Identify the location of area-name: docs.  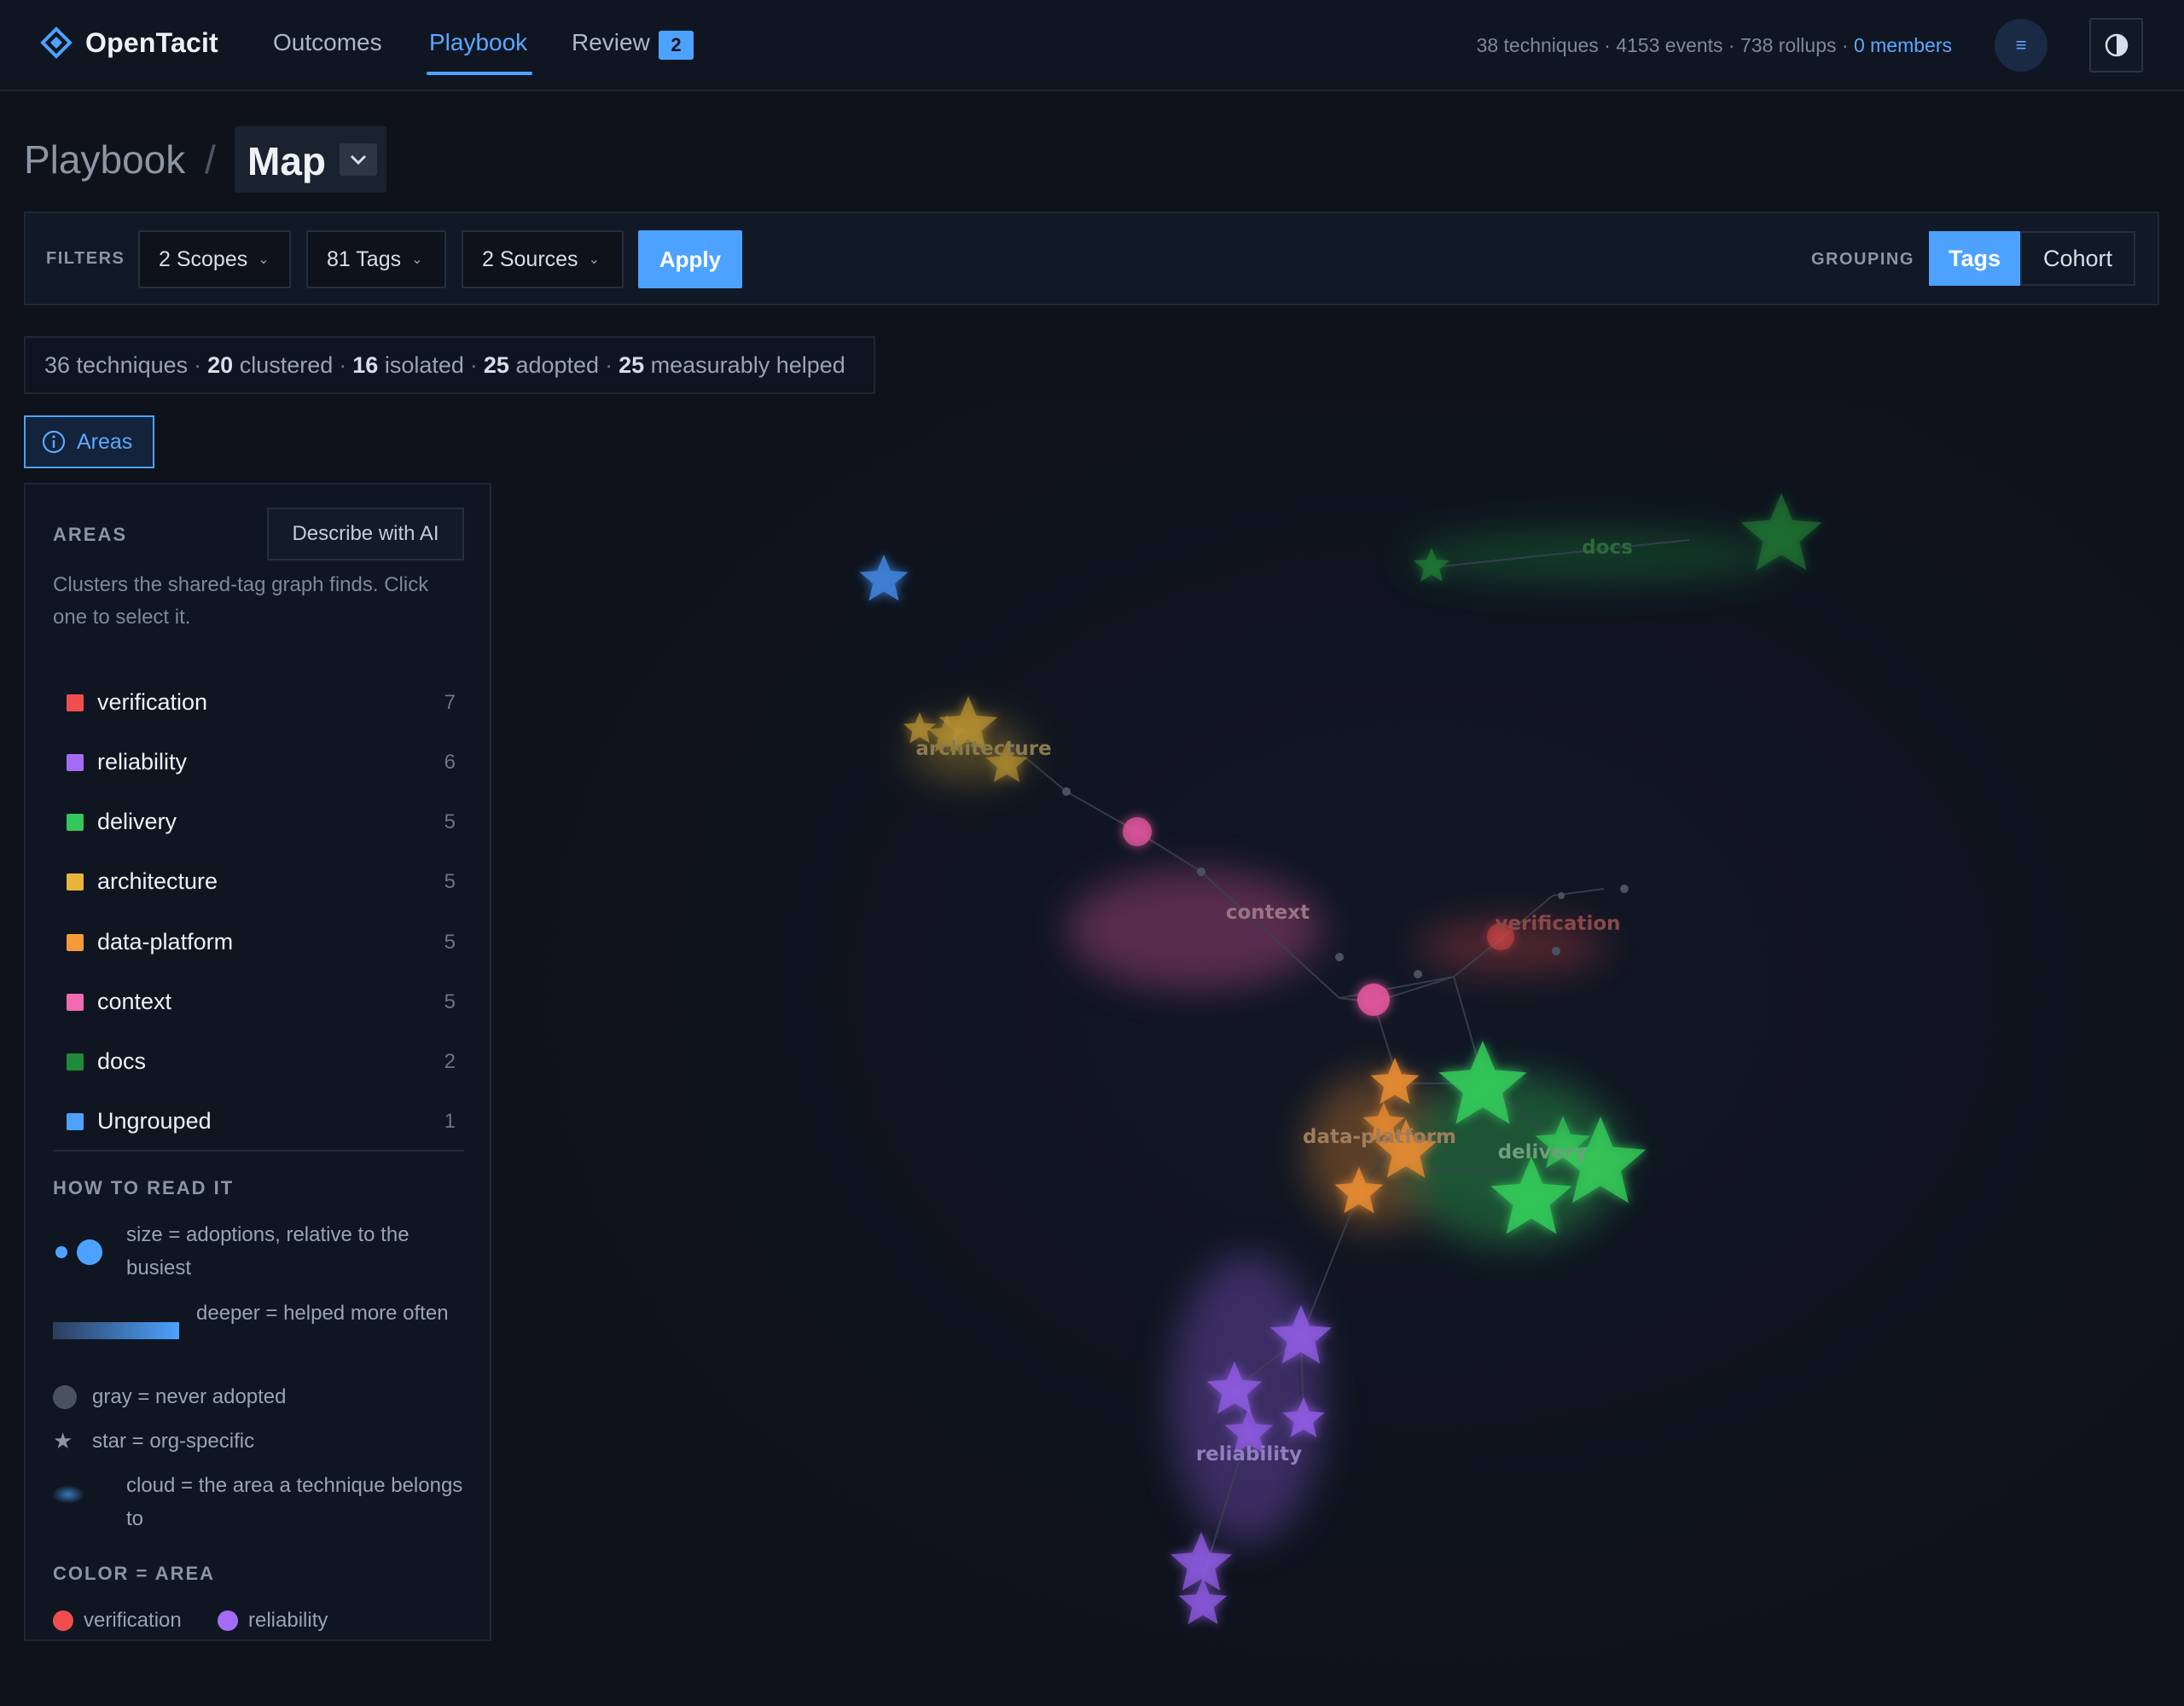
(122, 1061).